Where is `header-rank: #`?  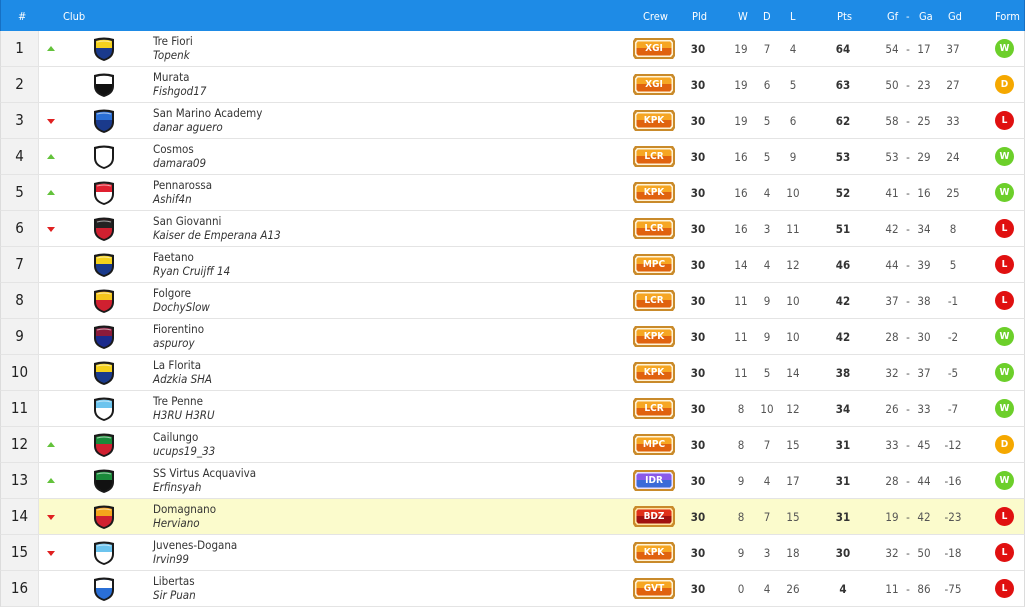
header-rank: # is located at coordinates (22, 16).